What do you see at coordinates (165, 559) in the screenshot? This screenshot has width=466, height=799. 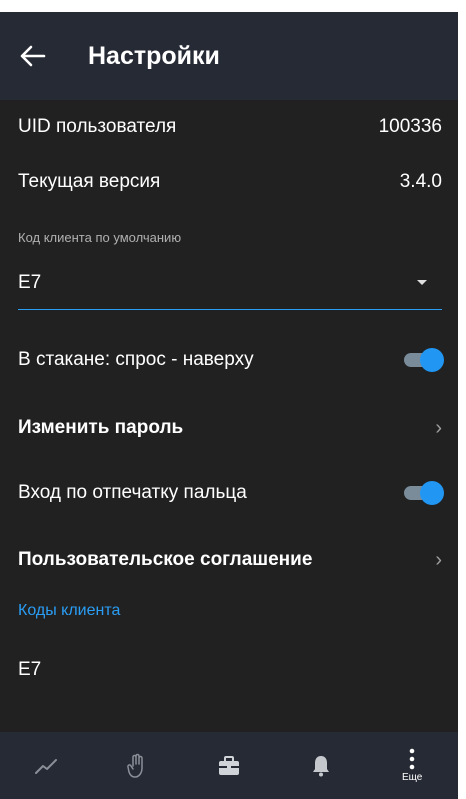 I see `user-agreement-label: Пользовательское соглашение` at bounding box center [165, 559].